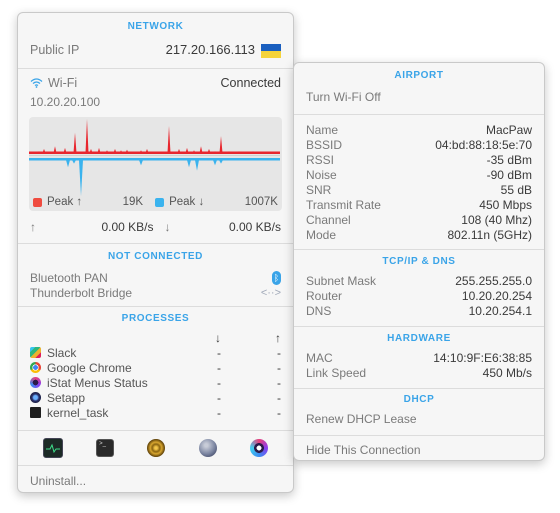 The height and width of the screenshot is (513, 560). Describe the element at coordinates (419, 296) in the screenshot. I see `detail-row: Router 10.20.20.254` at that location.